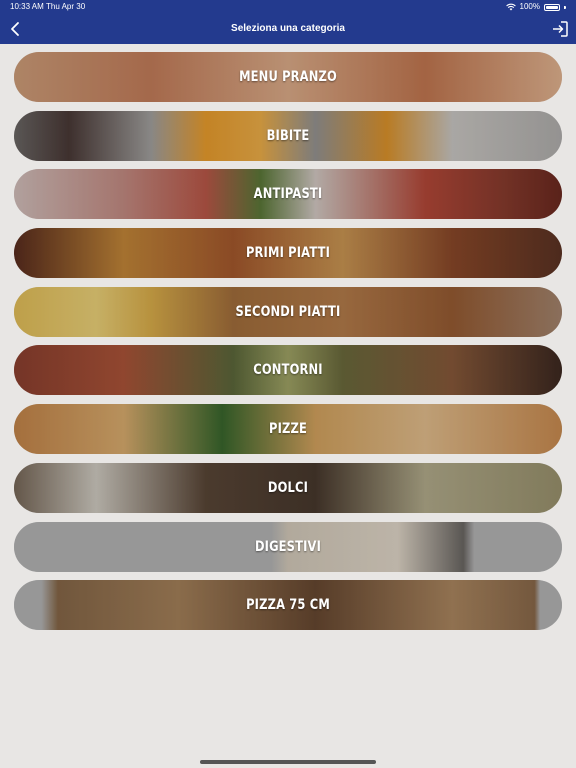 This screenshot has height=768, width=576. I want to click on category-contorni: CONTORNI, so click(288, 370).